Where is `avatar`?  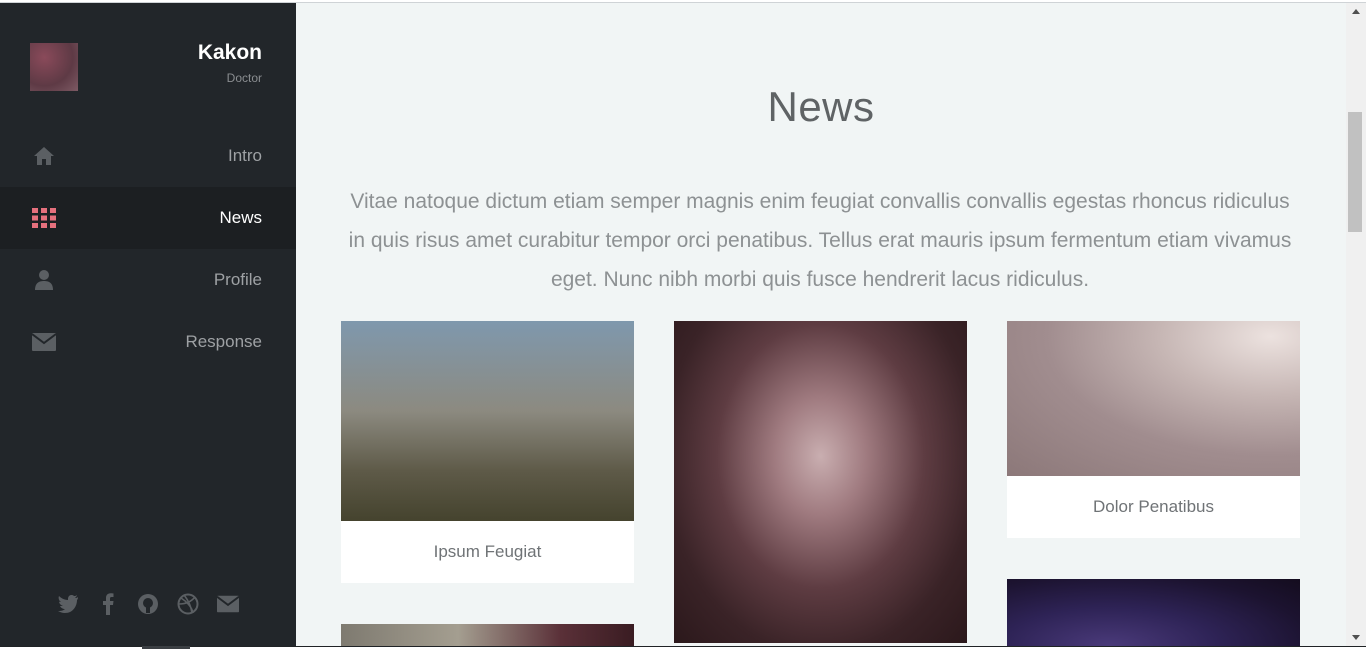
avatar is located at coordinates (54, 67).